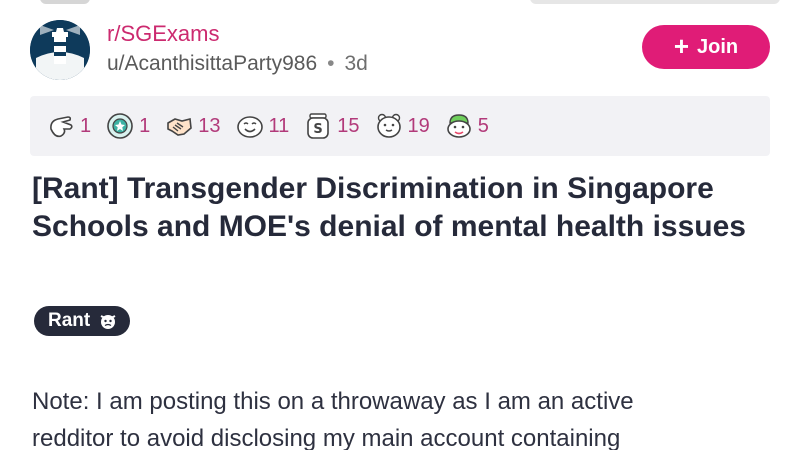 The image size is (800, 450). I want to click on subreddit-avatar, so click(60, 50).